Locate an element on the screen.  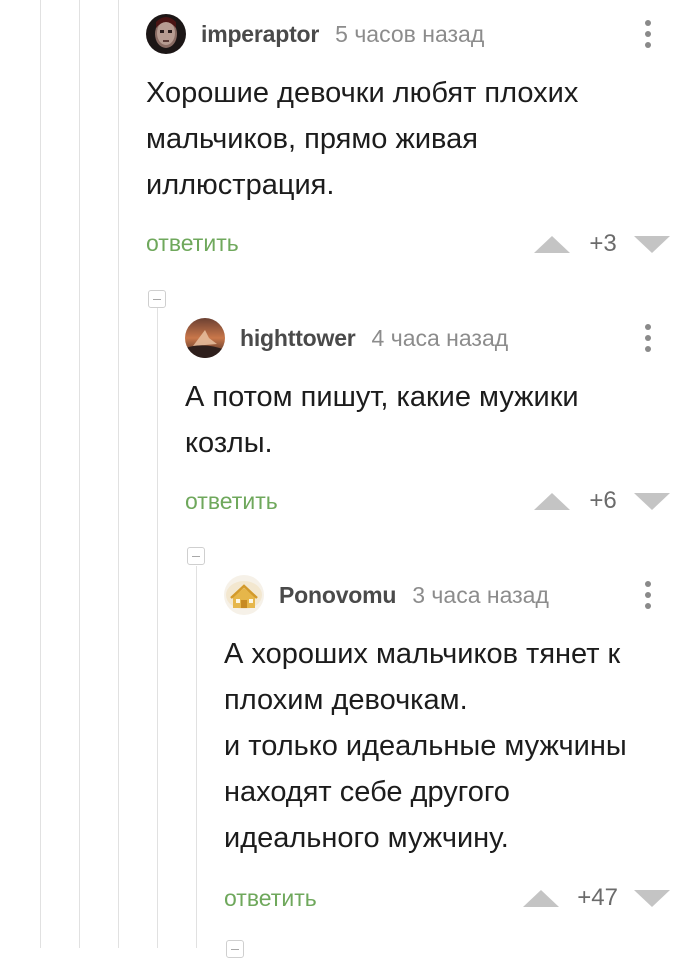
comment-rating: +3 is located at coordinates (603, 243).